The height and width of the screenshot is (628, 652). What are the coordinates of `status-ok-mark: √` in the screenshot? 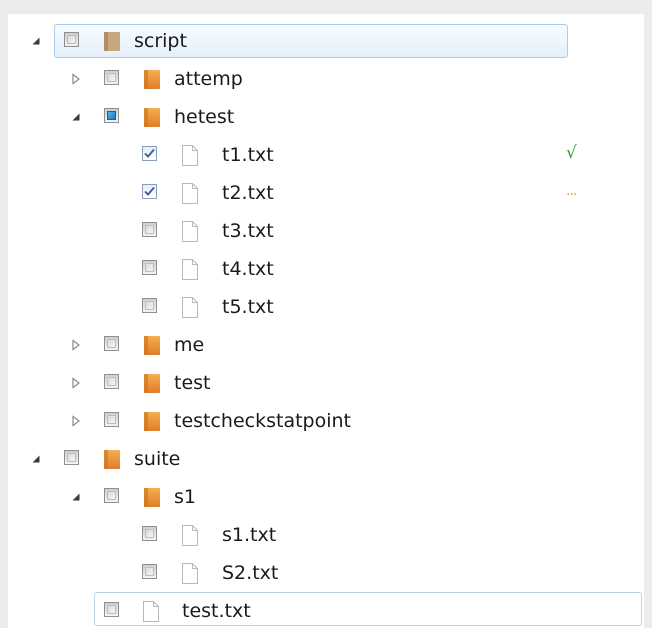 It's located at (571, 153).